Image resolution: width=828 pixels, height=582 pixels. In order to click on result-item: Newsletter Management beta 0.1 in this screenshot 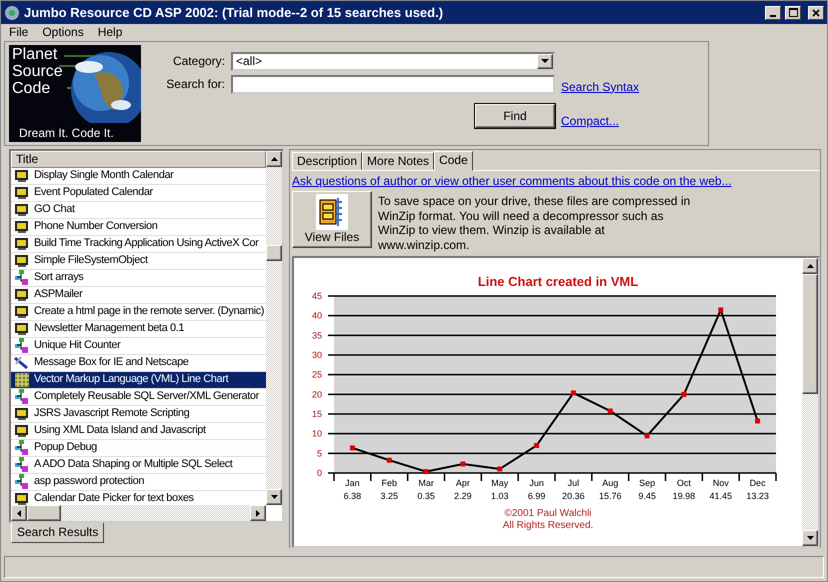, I will do `click(138, 329)`.